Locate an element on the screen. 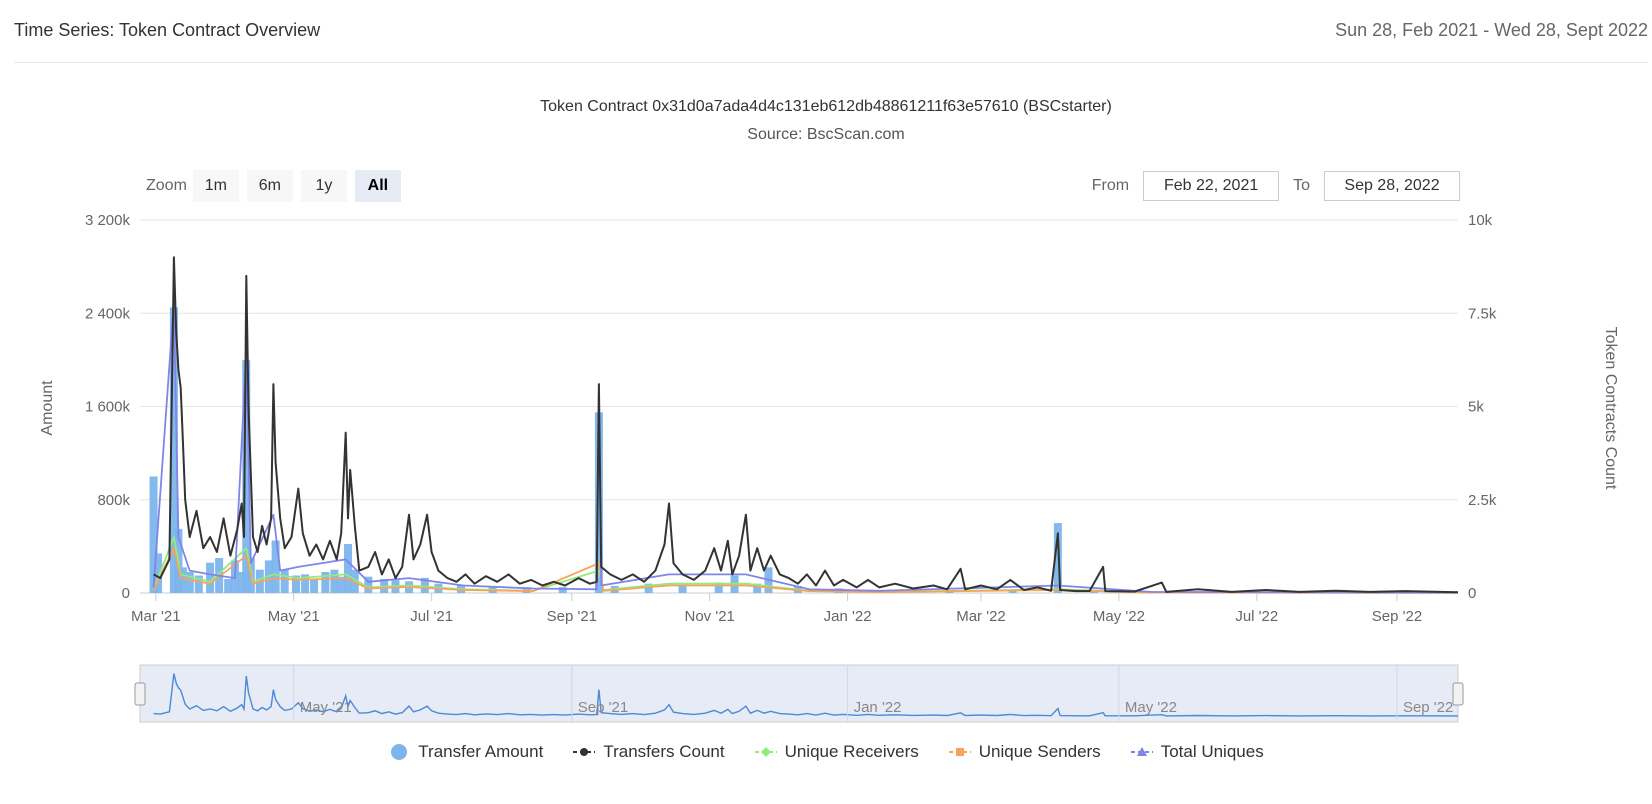 The height and width of the screenshot is (804, 1652). y-axis-left-title: Amount is located at coordinates (47, 408).